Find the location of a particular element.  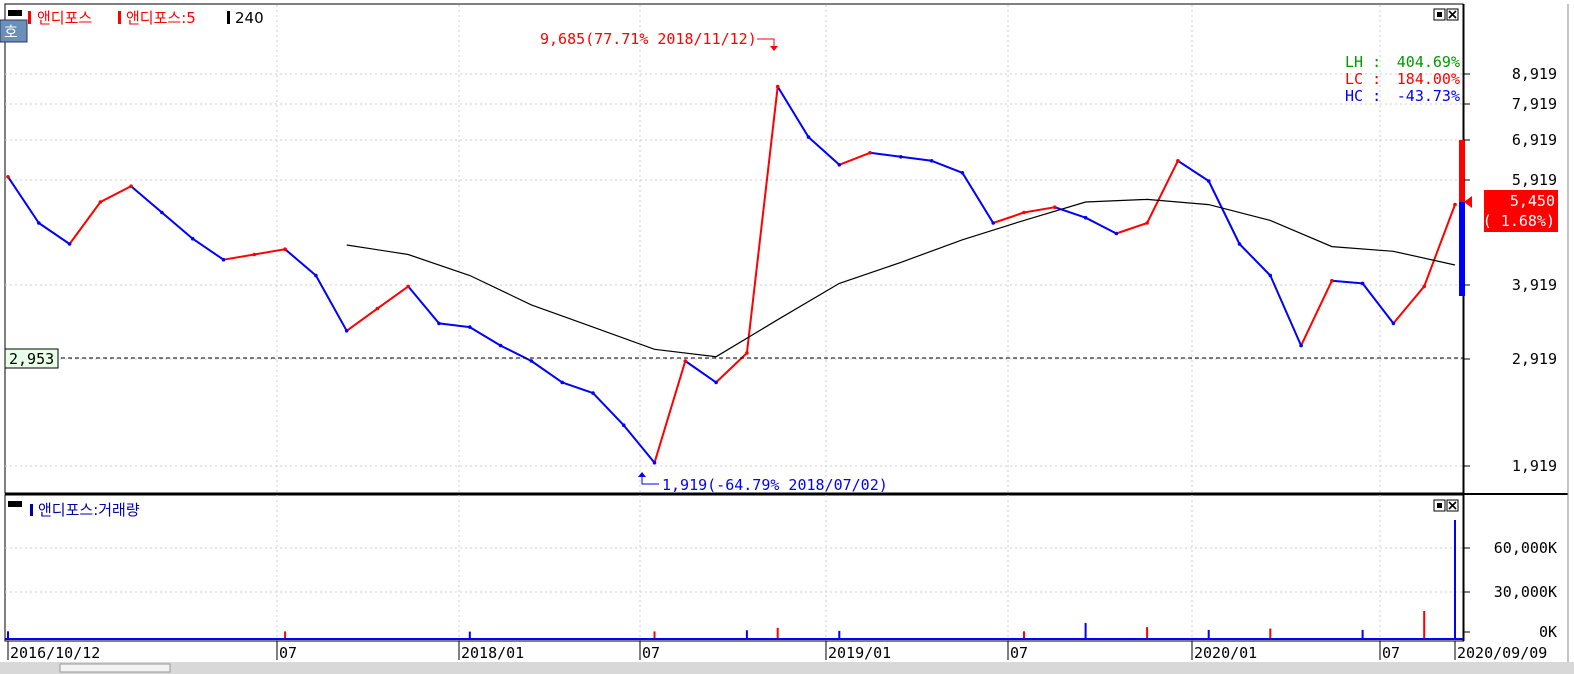

high-annotation: 9,685(77.71% 2018/11/12) is located at coordinates (648, 39).